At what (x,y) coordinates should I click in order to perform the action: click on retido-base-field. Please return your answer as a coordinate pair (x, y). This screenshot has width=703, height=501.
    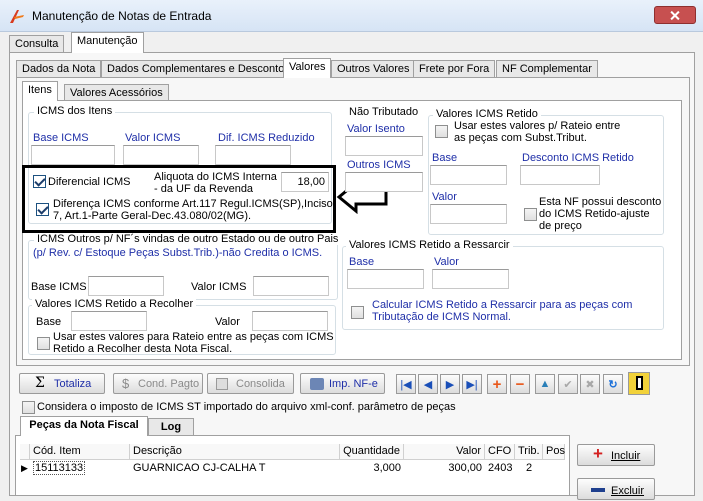
    Looking at the image, I should click on (468, 175).